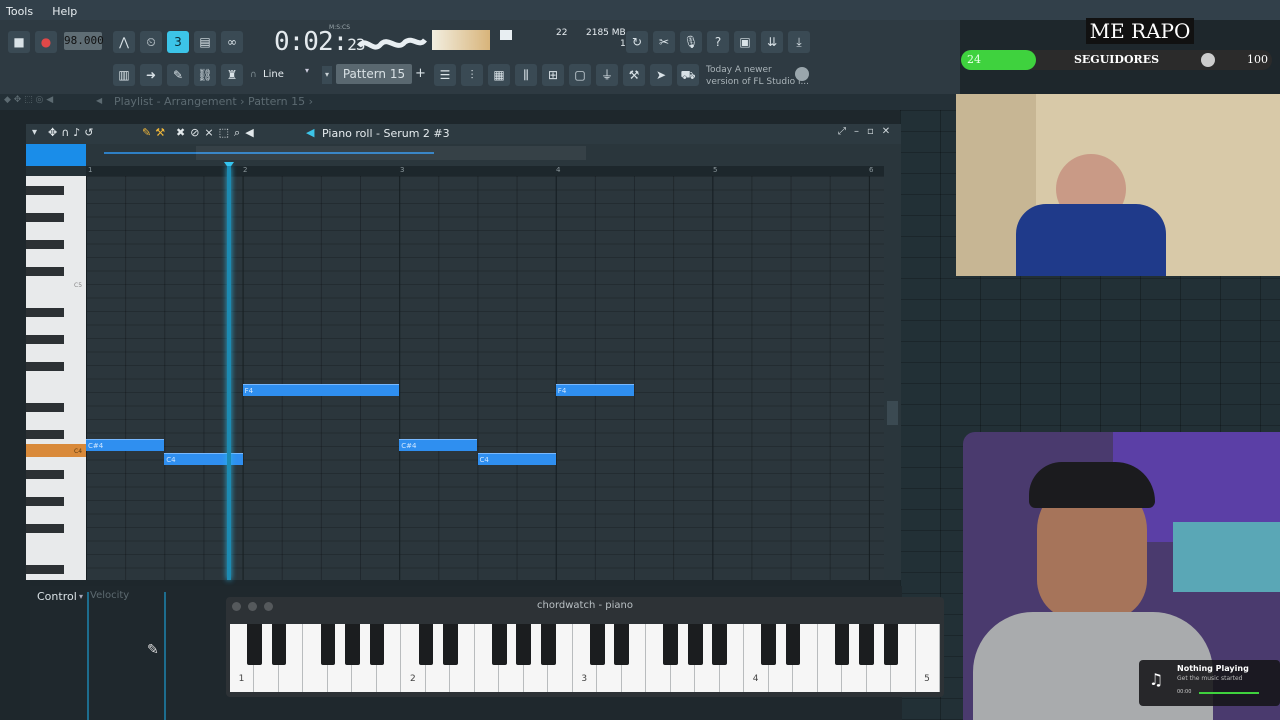 The width and height of the screenshot is (1280, 720). I want to click on magnet-icon: ∩, so click(253, 75).